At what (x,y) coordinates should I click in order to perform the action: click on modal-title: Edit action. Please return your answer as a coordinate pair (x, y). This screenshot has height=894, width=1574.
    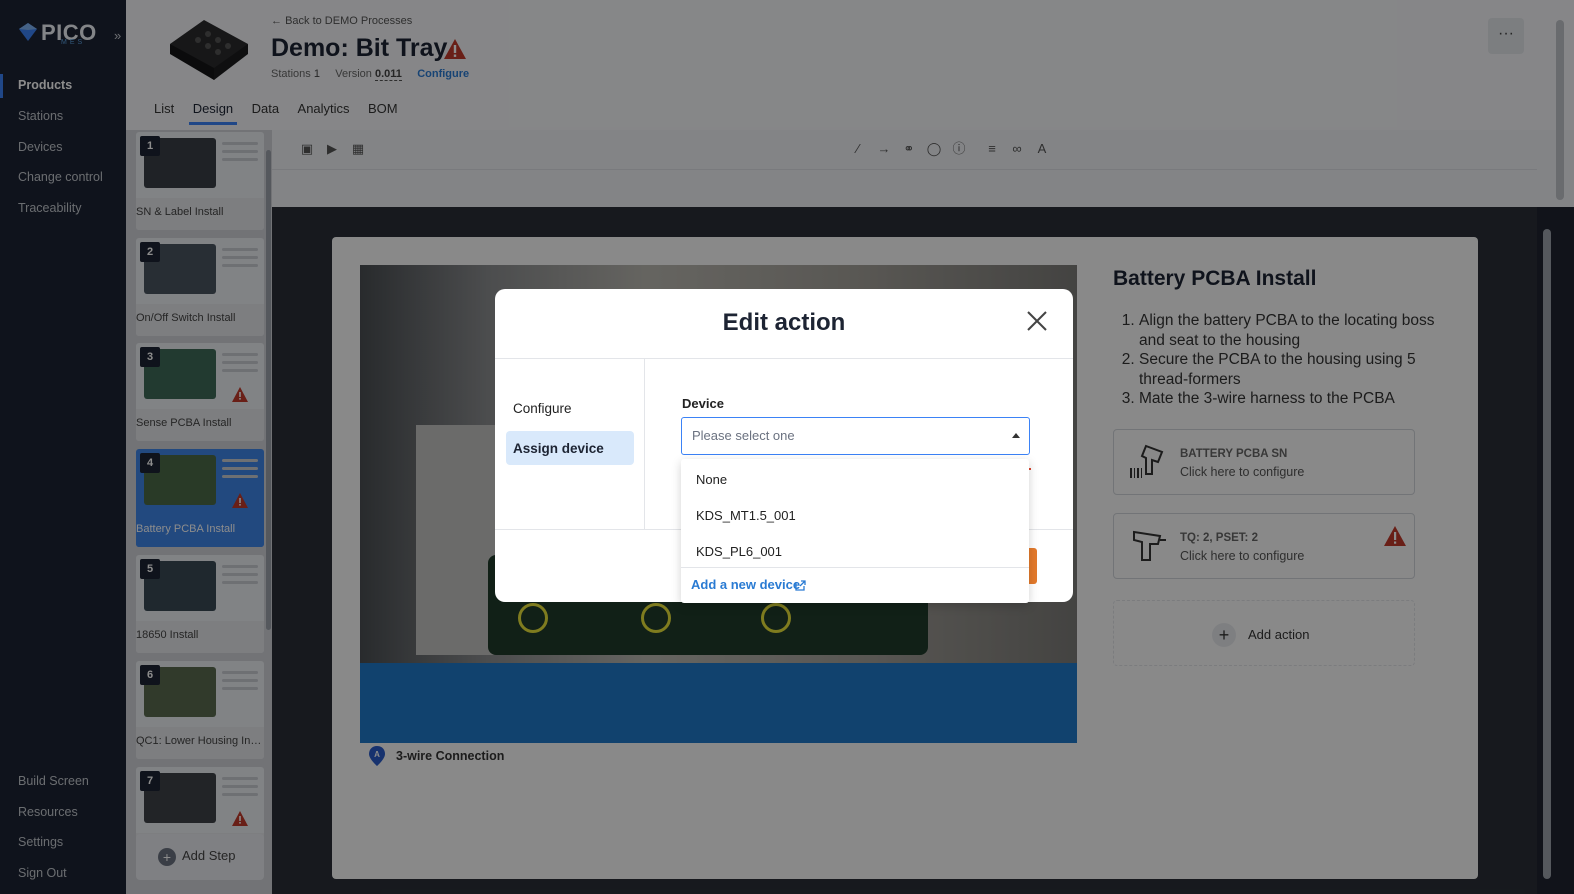
    Looking at the image, I should click on (784, 322).